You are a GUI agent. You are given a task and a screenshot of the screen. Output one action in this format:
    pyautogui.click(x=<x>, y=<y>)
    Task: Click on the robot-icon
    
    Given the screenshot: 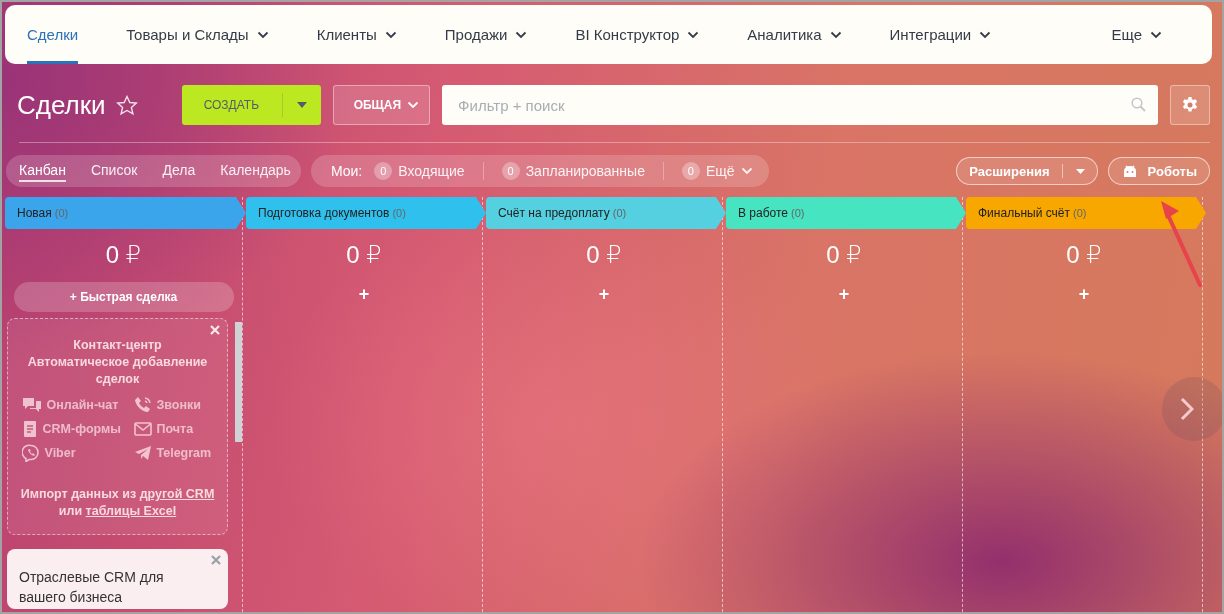 What is the action you would take?
    pyautogui.click(x=1129, y=171)
    